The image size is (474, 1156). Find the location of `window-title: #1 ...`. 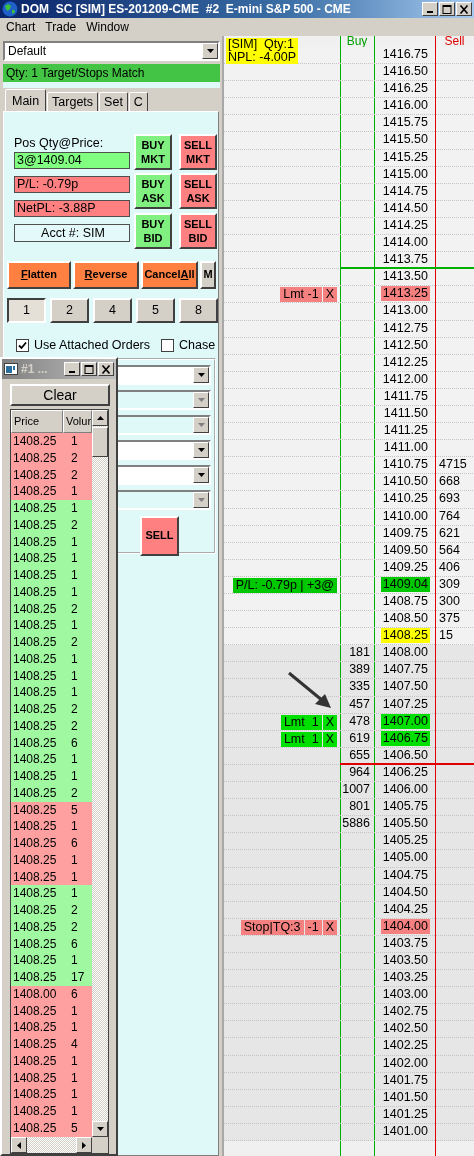

window-title: #1 ... is located at coordinates (35, 369).